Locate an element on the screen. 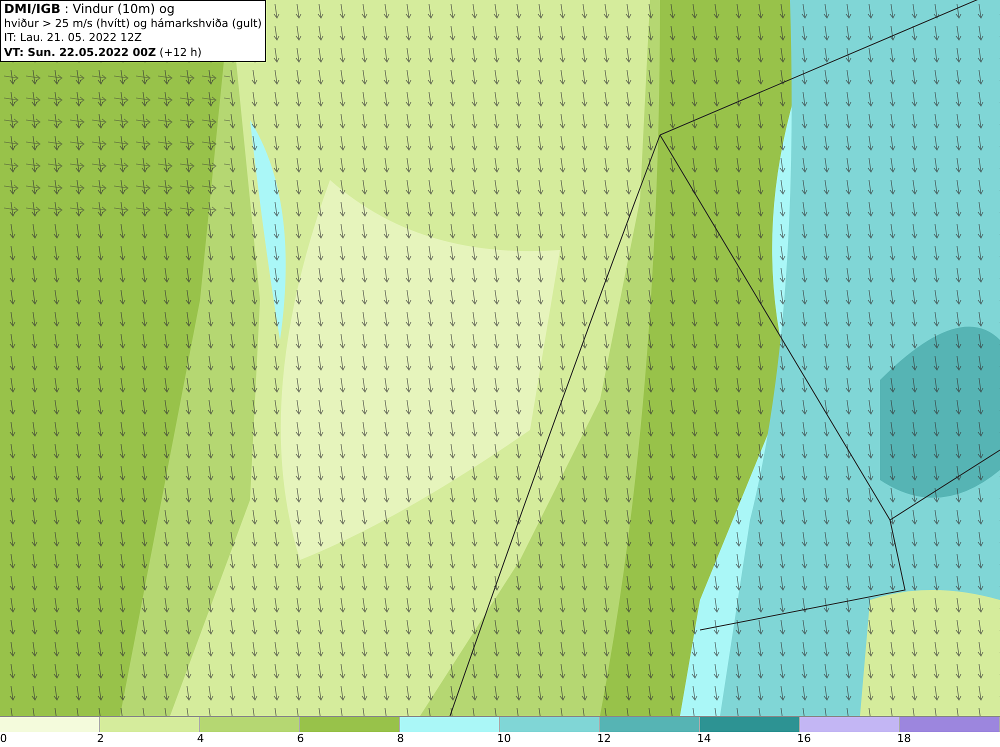 The width and height of the screenshot is (1000, 747). scale-label: 16 is located at coordinates (804, 739).